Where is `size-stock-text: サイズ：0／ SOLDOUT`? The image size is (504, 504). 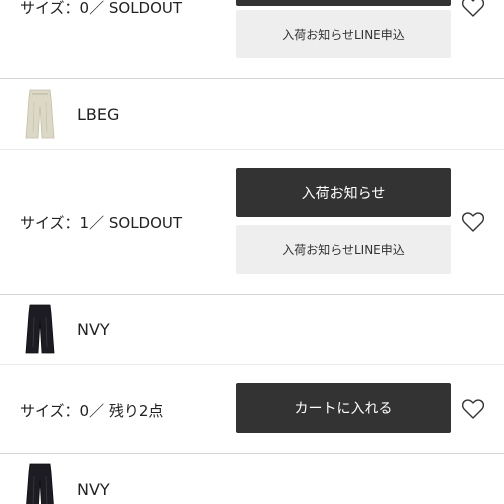 size-stock-text: サイズ：0／ SOLDOUT is located at coordinates (101, 8).